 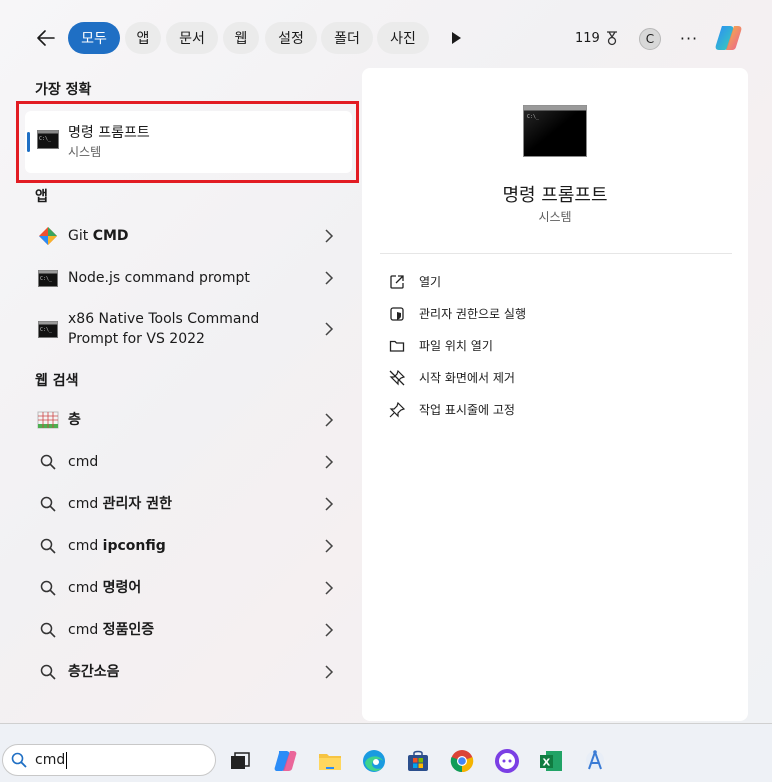 I want to click on file-explorer-button, so click(x=330, y=761).